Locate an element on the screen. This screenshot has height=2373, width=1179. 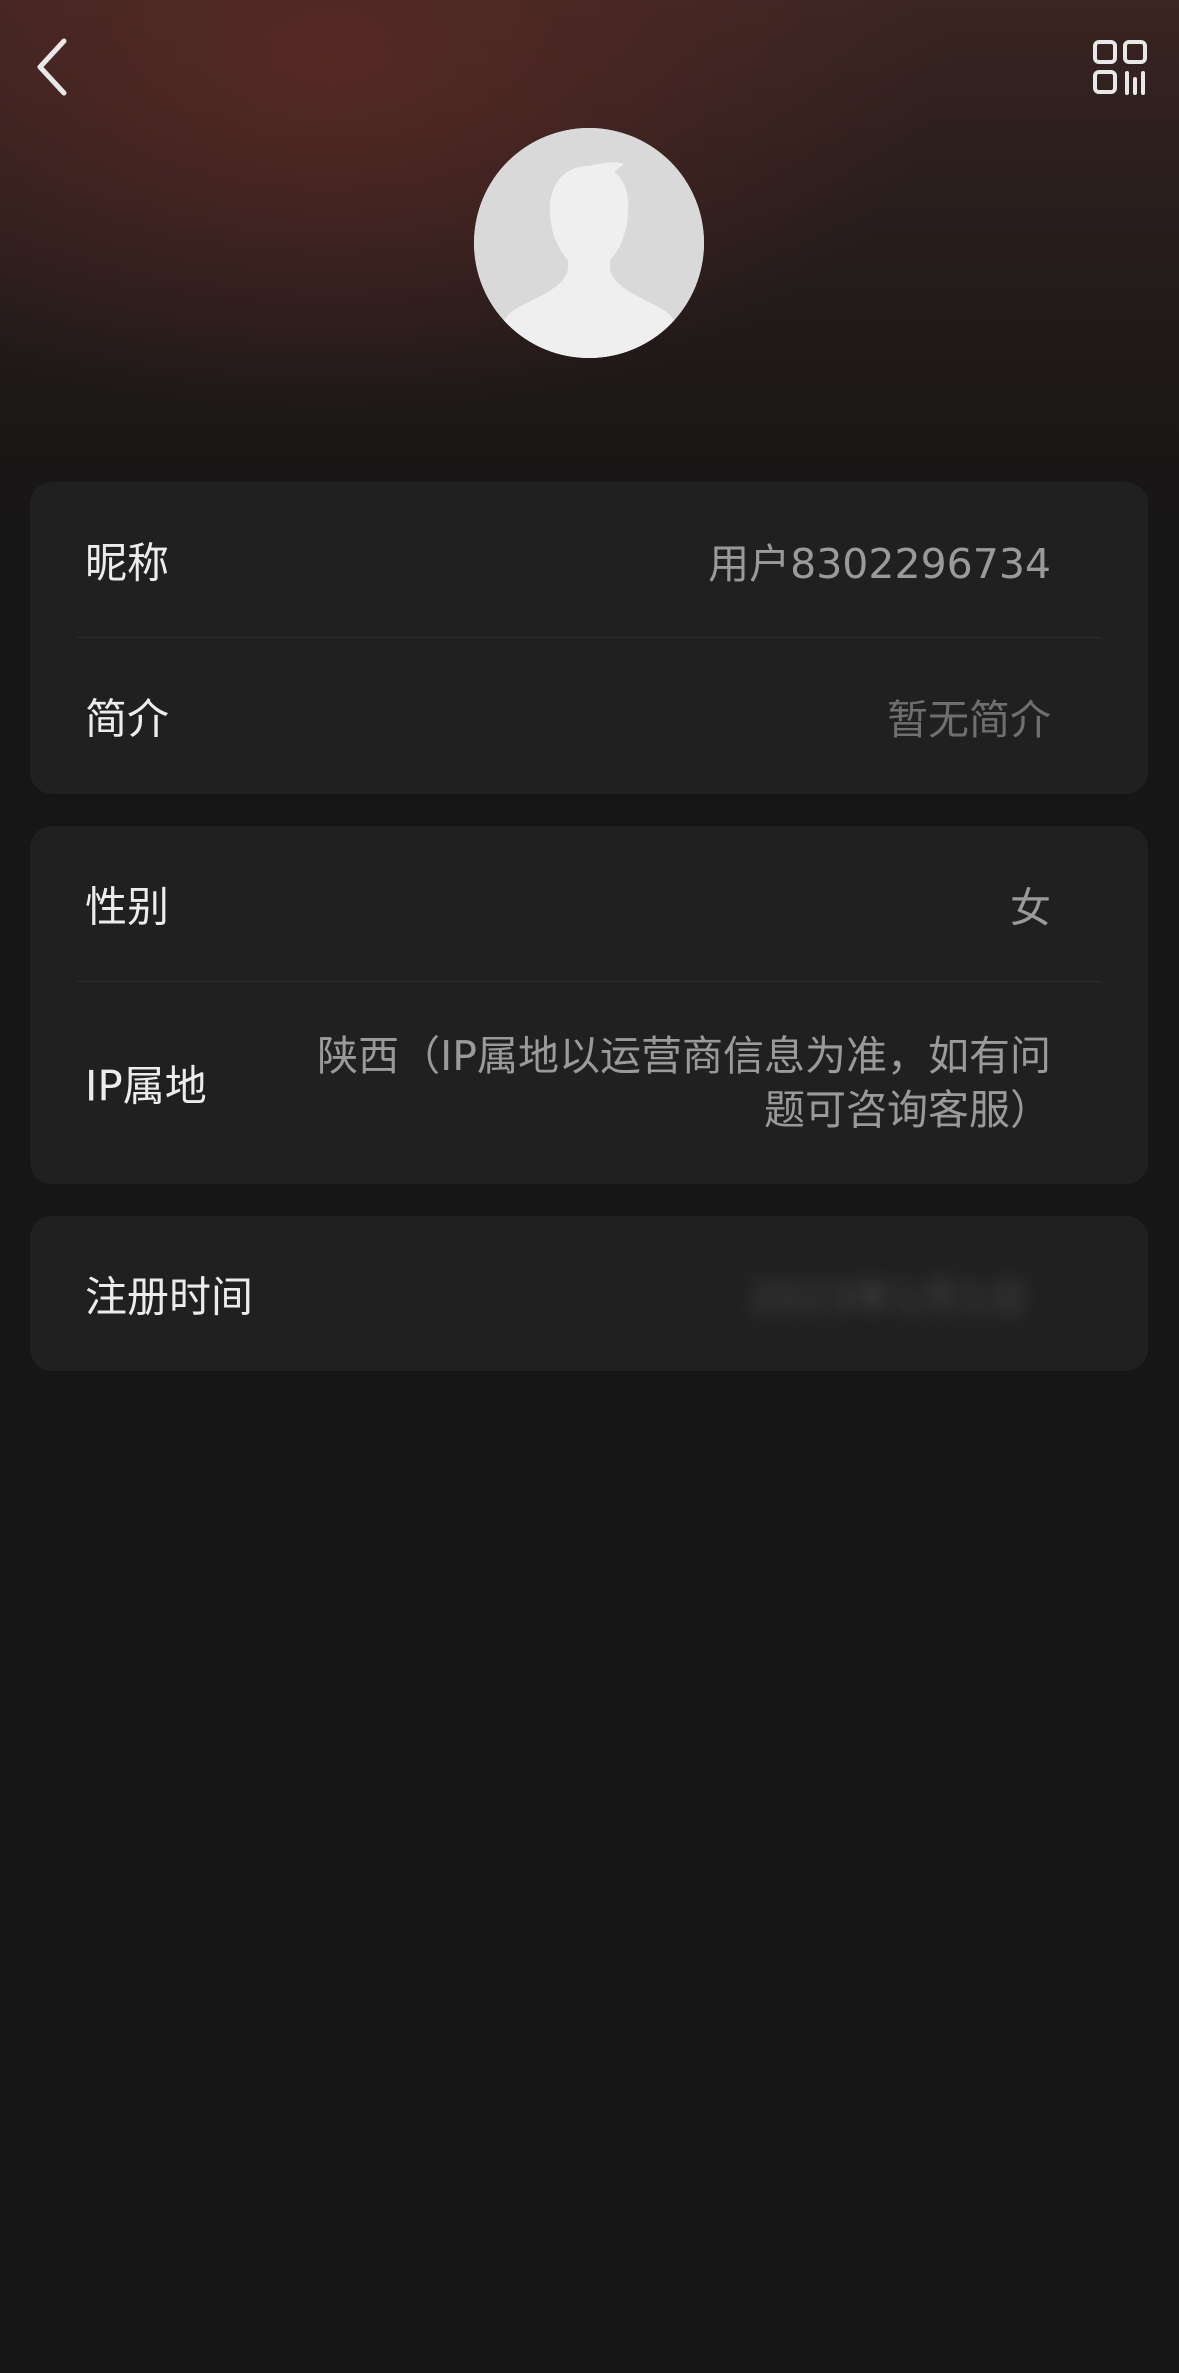
qr-code-button is located at coordinates (1120, 67).